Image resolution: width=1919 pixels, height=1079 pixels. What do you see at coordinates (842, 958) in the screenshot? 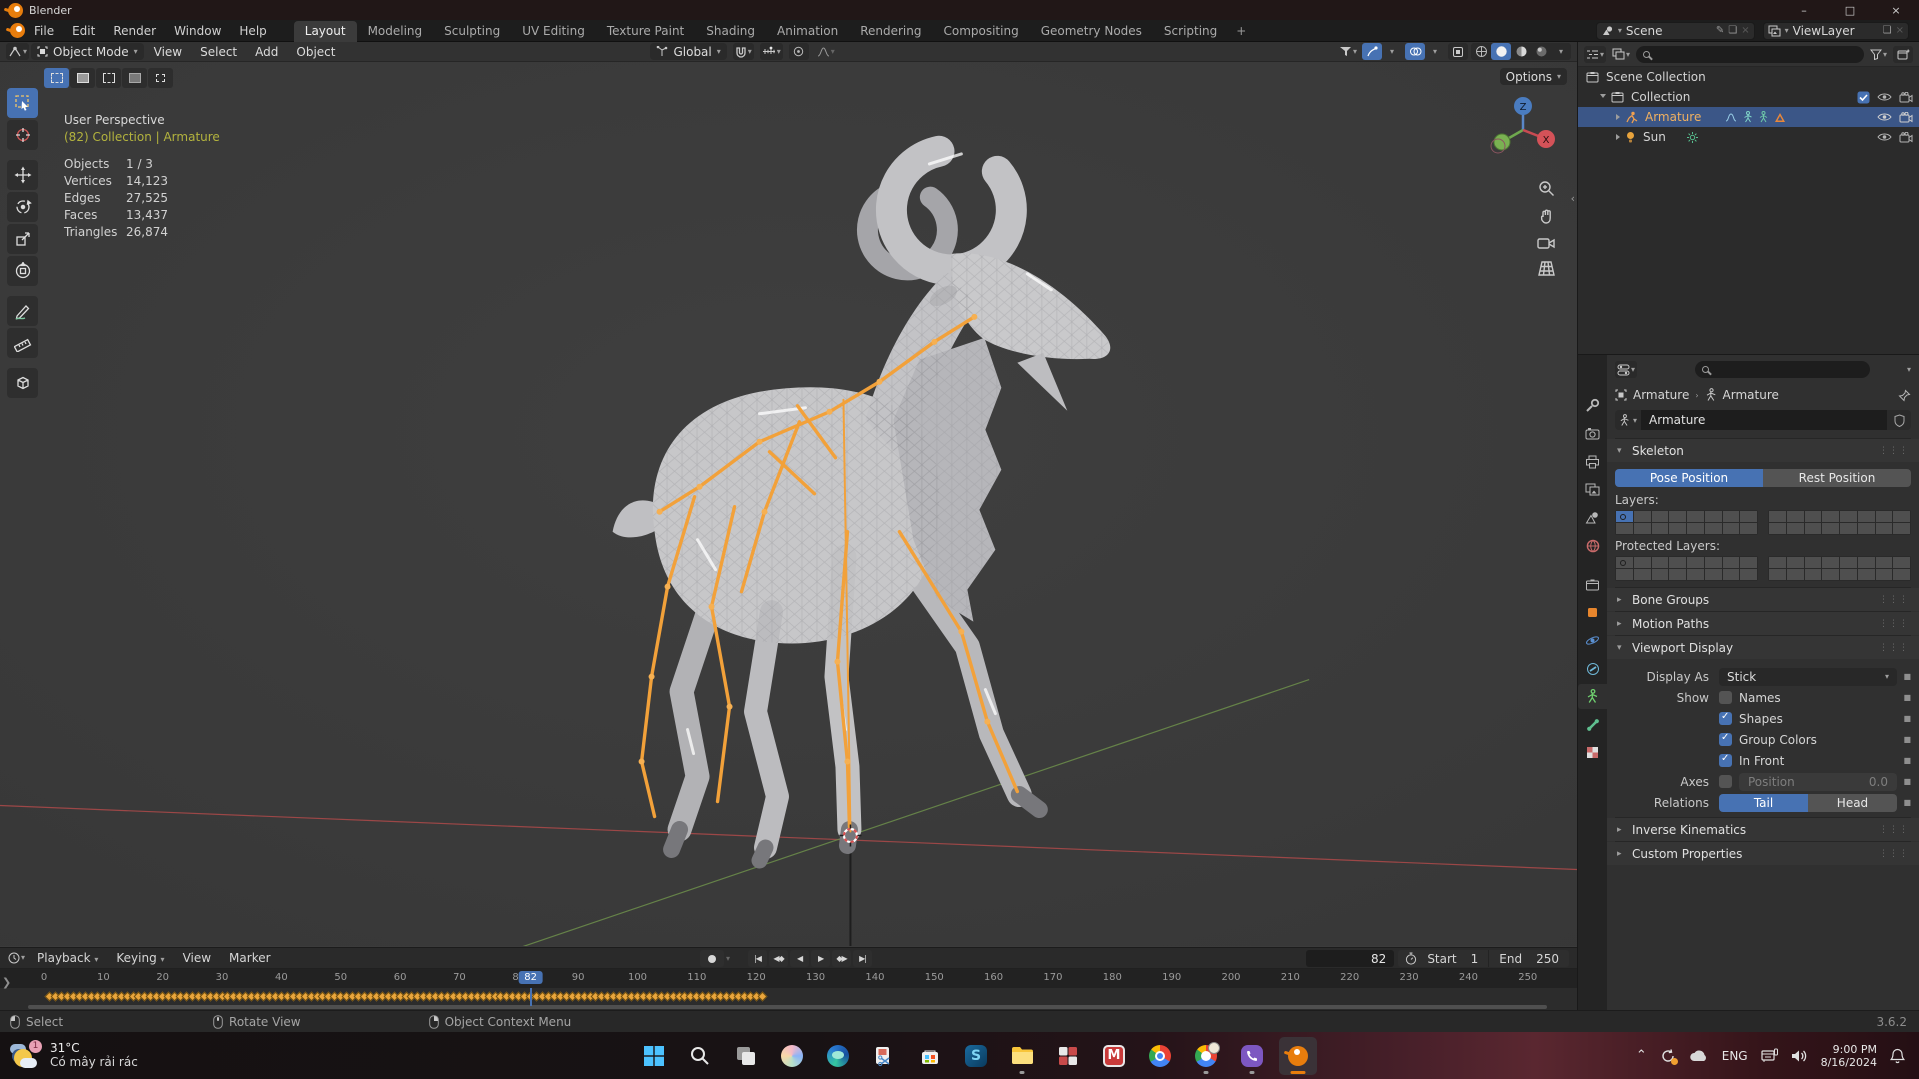
I see `next-keyframe-button: ◆▶` at bounding box center [842, 958].